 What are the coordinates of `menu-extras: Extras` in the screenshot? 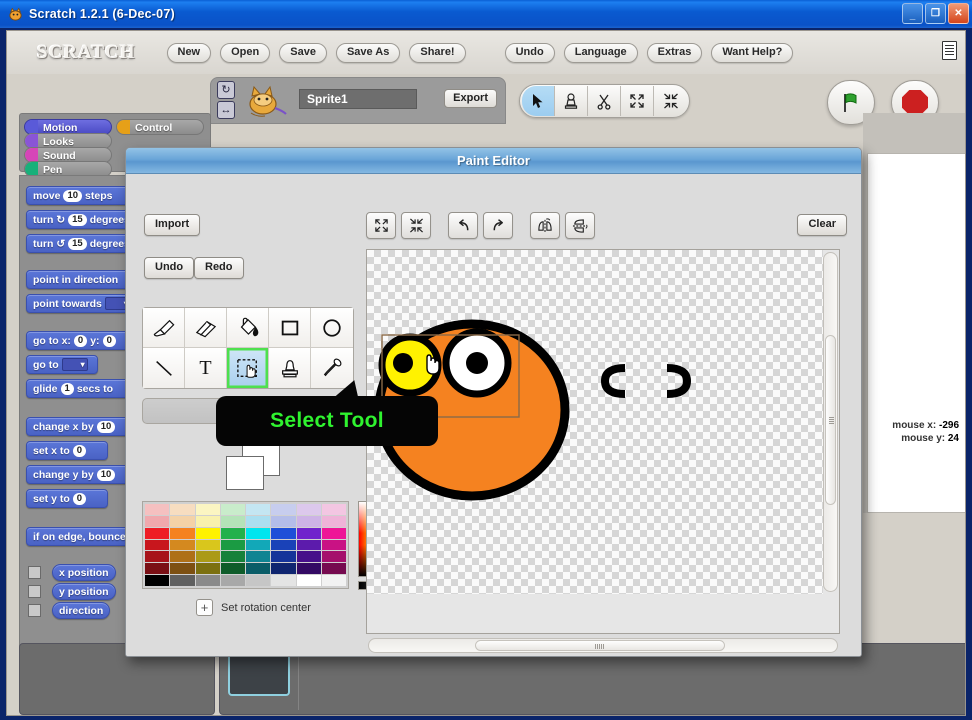 It's located at (674, 52).